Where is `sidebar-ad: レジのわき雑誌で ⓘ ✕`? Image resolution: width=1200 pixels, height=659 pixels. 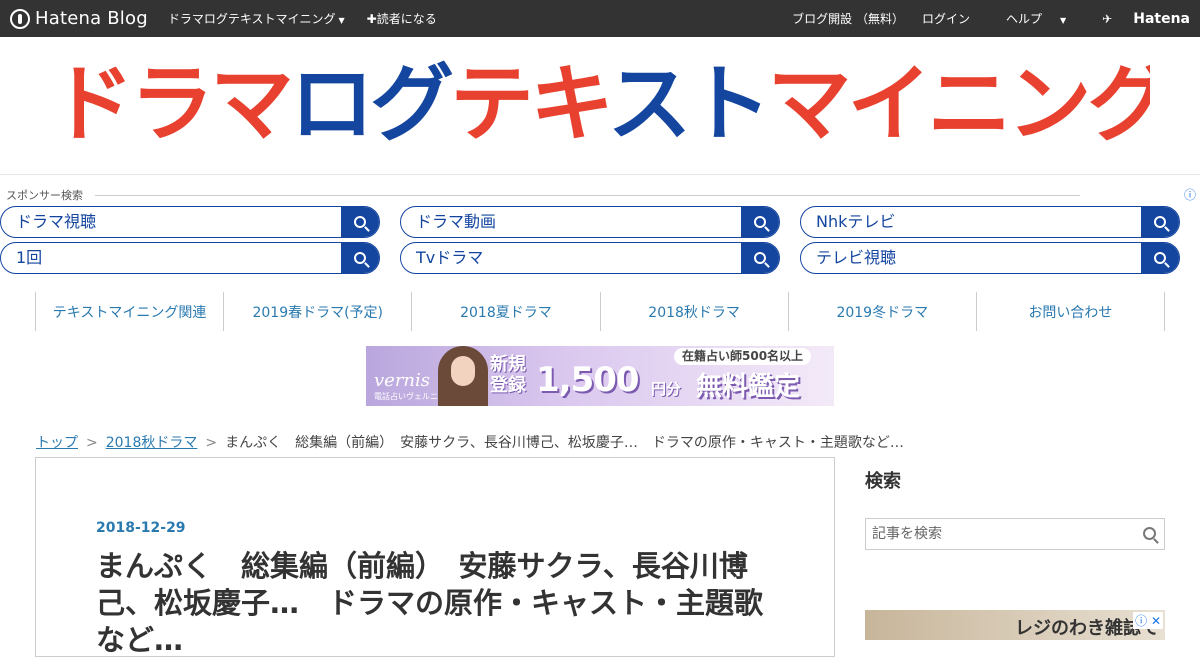
sidebar-ad: レジのわき雑誌で ⓘ ✕ is located at coordinates (1015, 625).